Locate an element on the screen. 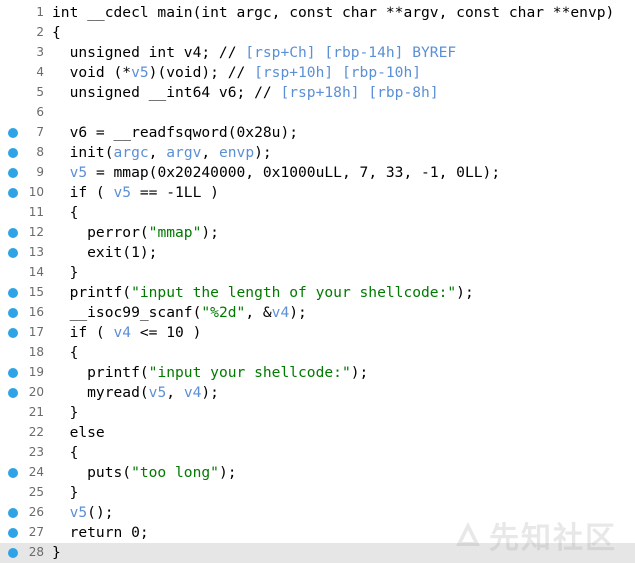 The height and width of the screenshot is (563, 635). code-text: if ( v5 == -1LL ) is located at coordinates (135, 193).